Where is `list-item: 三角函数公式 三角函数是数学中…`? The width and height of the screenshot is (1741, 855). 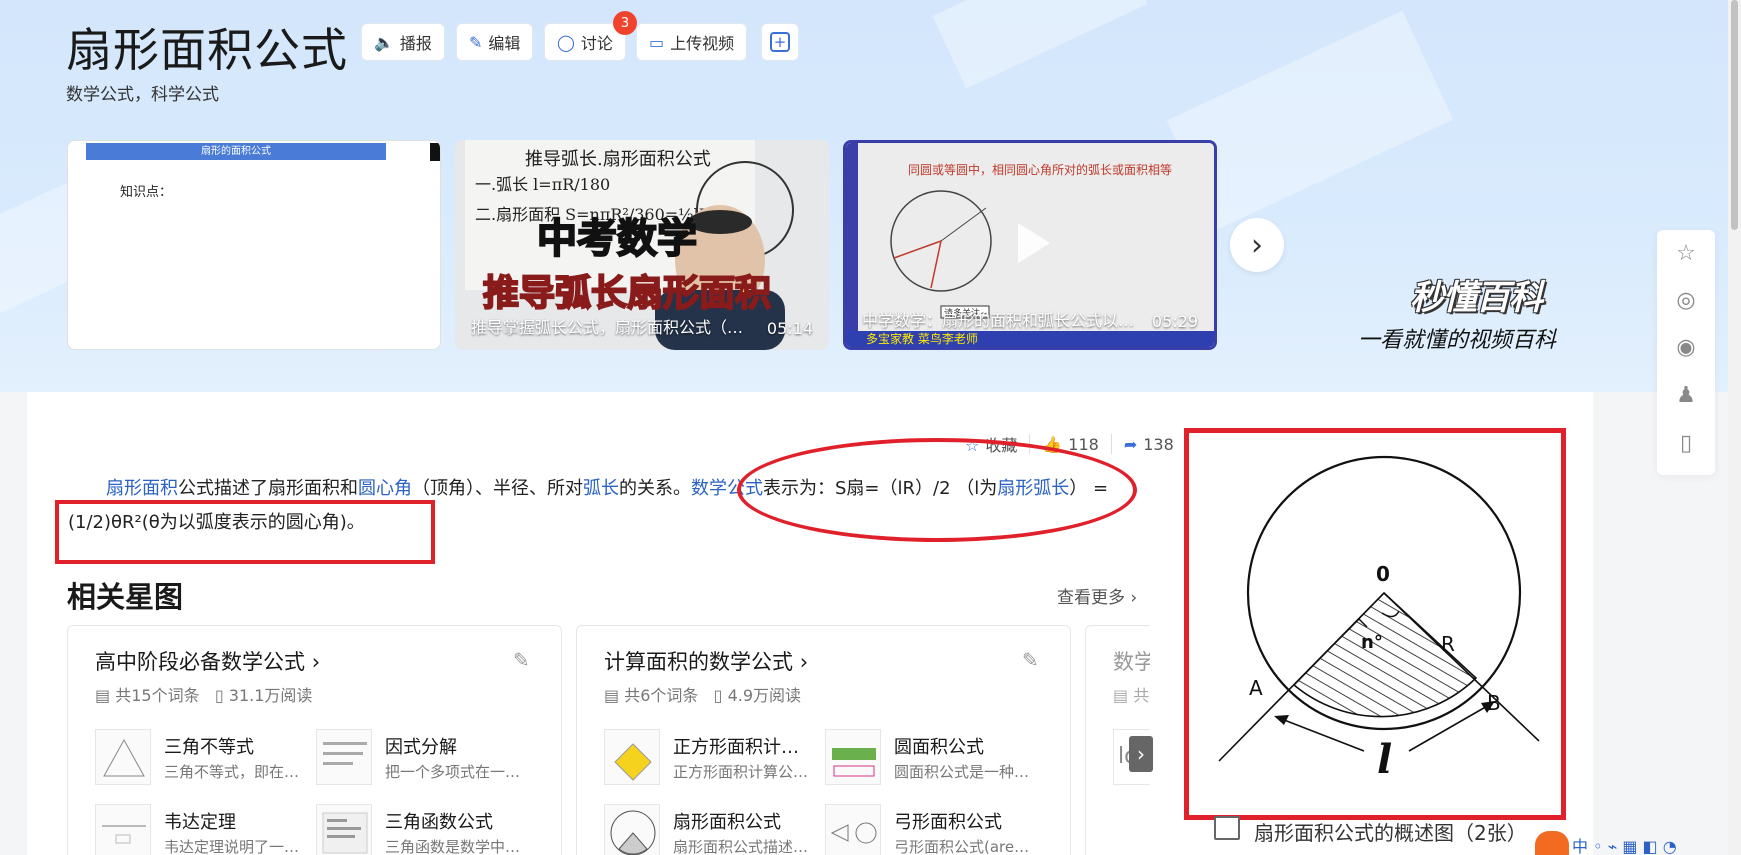
list-item: 三角函数公式 三角函数是数学中… is located at coordinates (421, 829).